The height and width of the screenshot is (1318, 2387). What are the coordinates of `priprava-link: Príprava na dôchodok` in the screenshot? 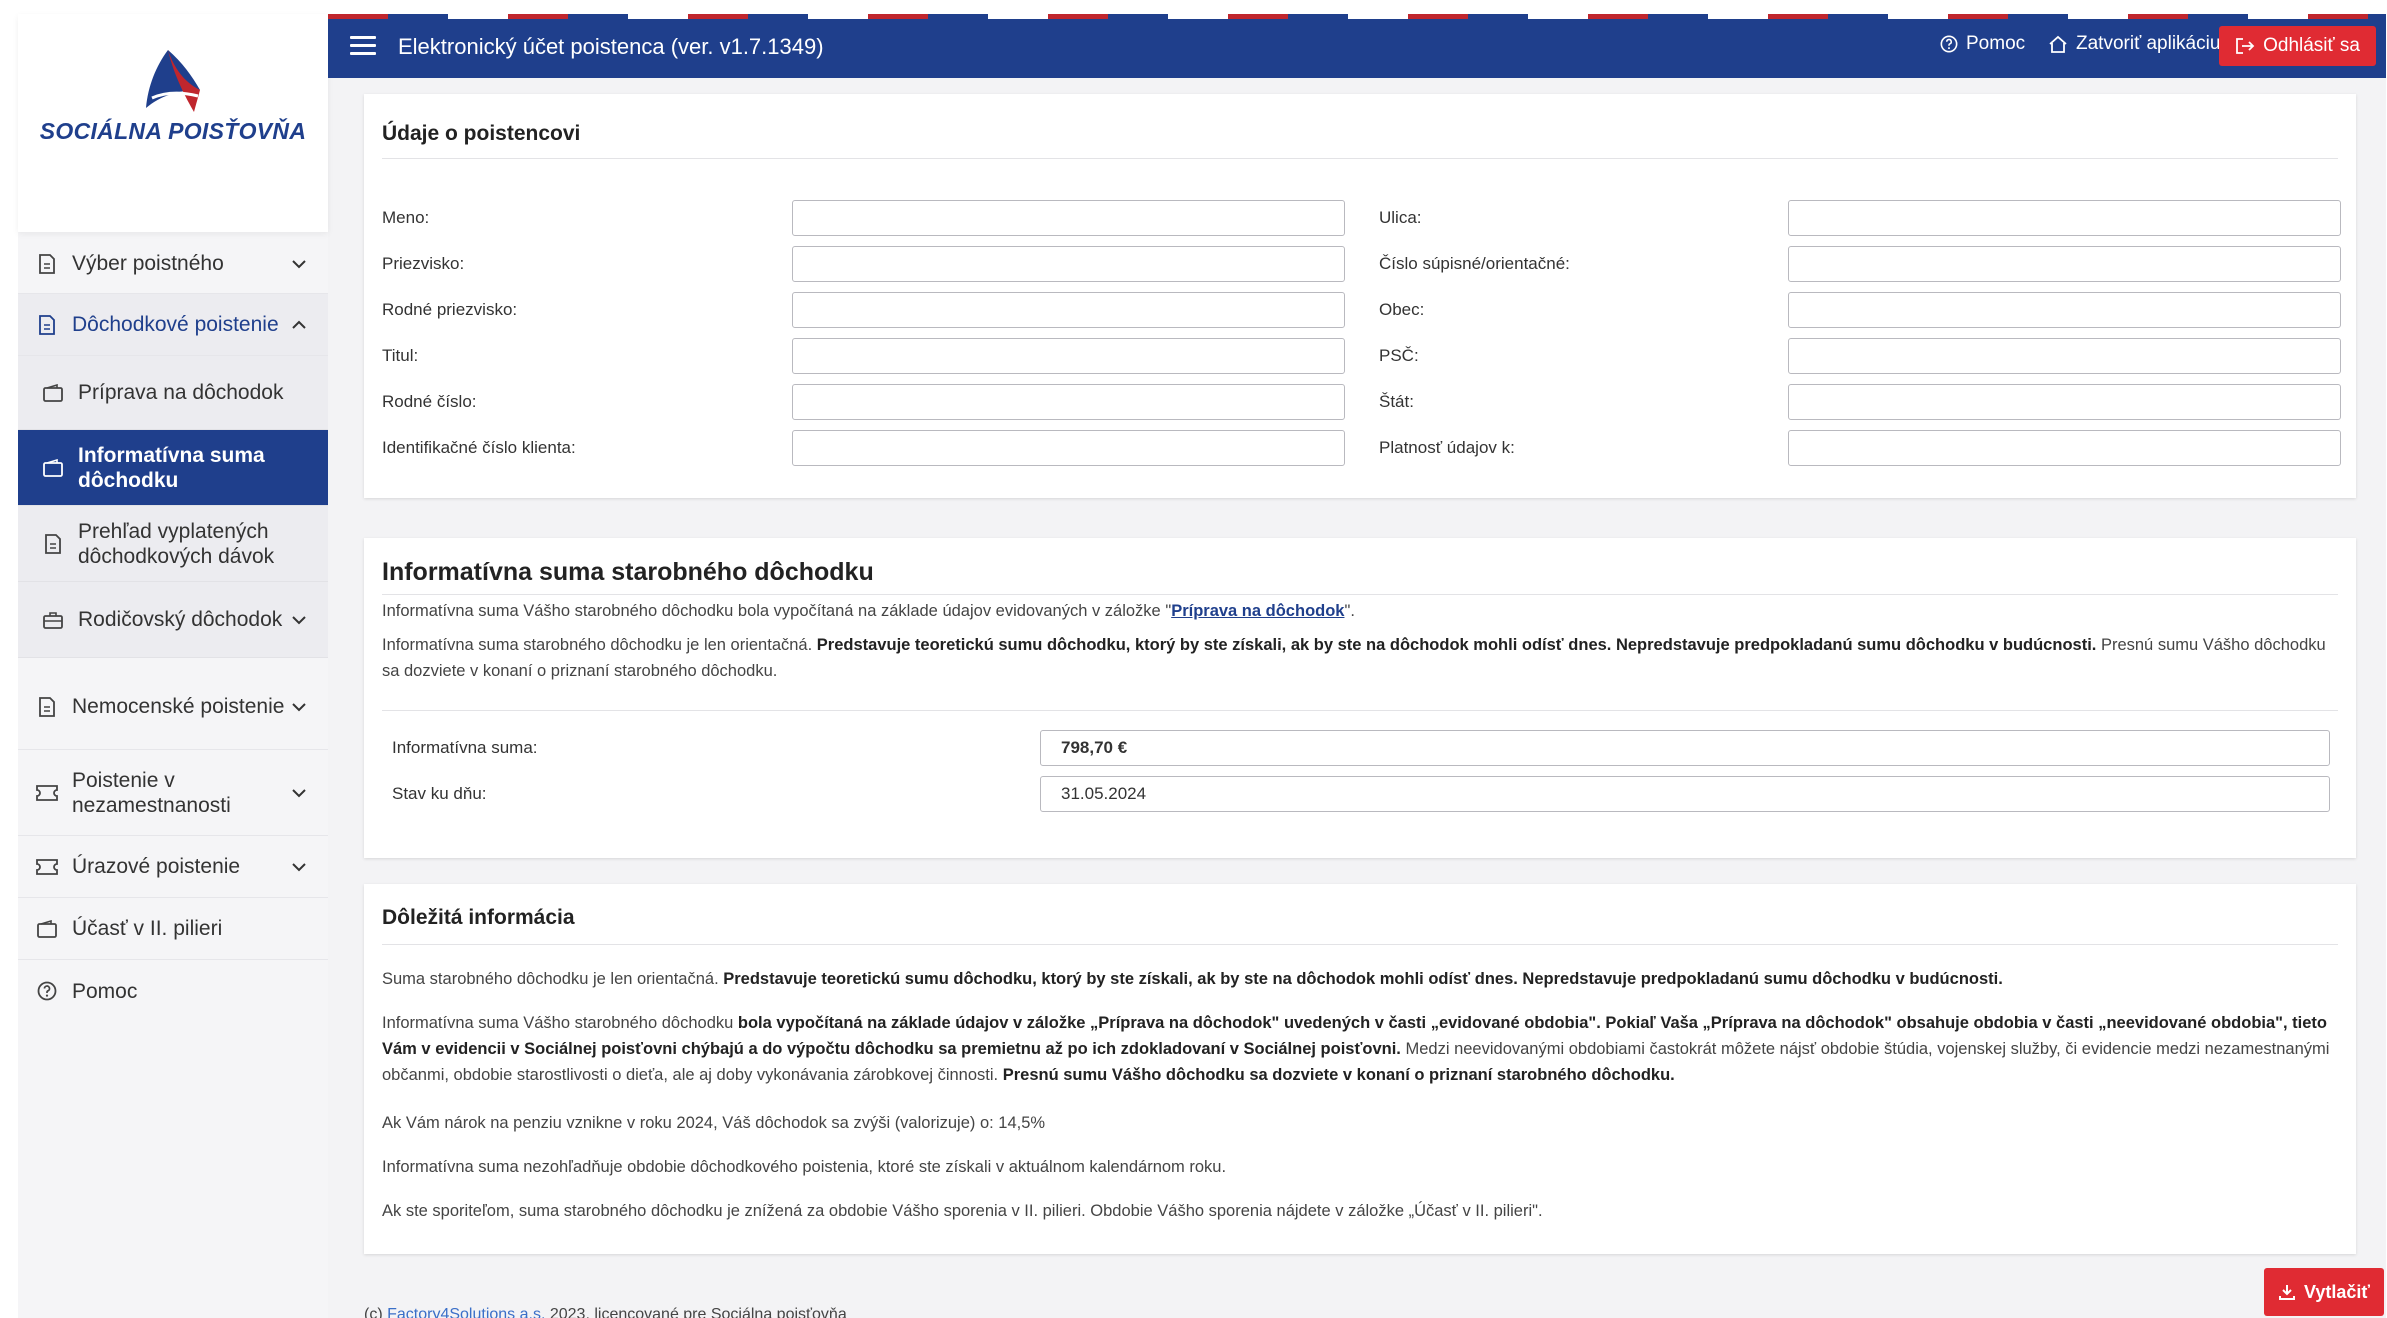 It's located at (1257, 611).